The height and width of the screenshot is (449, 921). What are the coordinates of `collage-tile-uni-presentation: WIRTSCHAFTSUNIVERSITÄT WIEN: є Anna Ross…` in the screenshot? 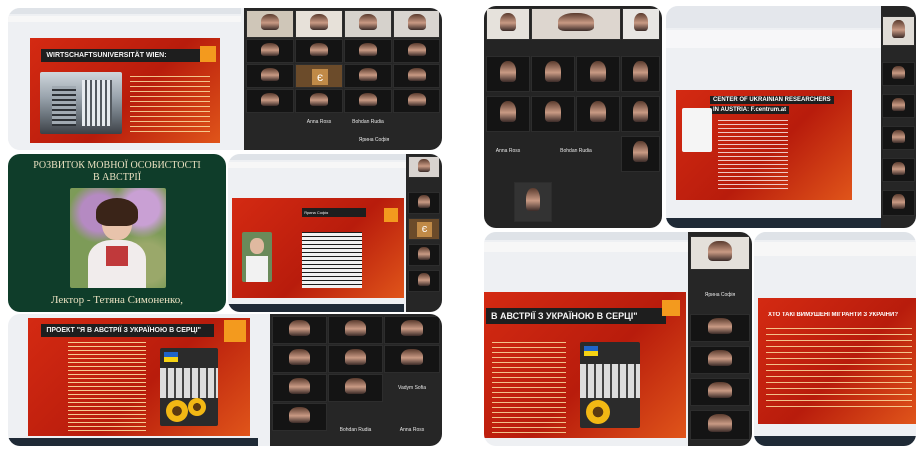 It's located at (225, 79).